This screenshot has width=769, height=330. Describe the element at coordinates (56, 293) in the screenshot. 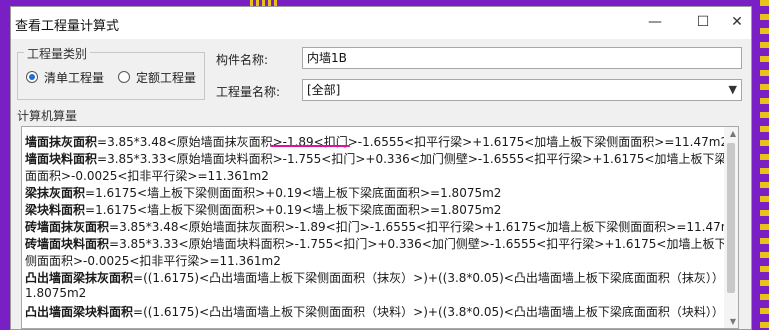

I see `calc-line: 1.8075m2` at that location.